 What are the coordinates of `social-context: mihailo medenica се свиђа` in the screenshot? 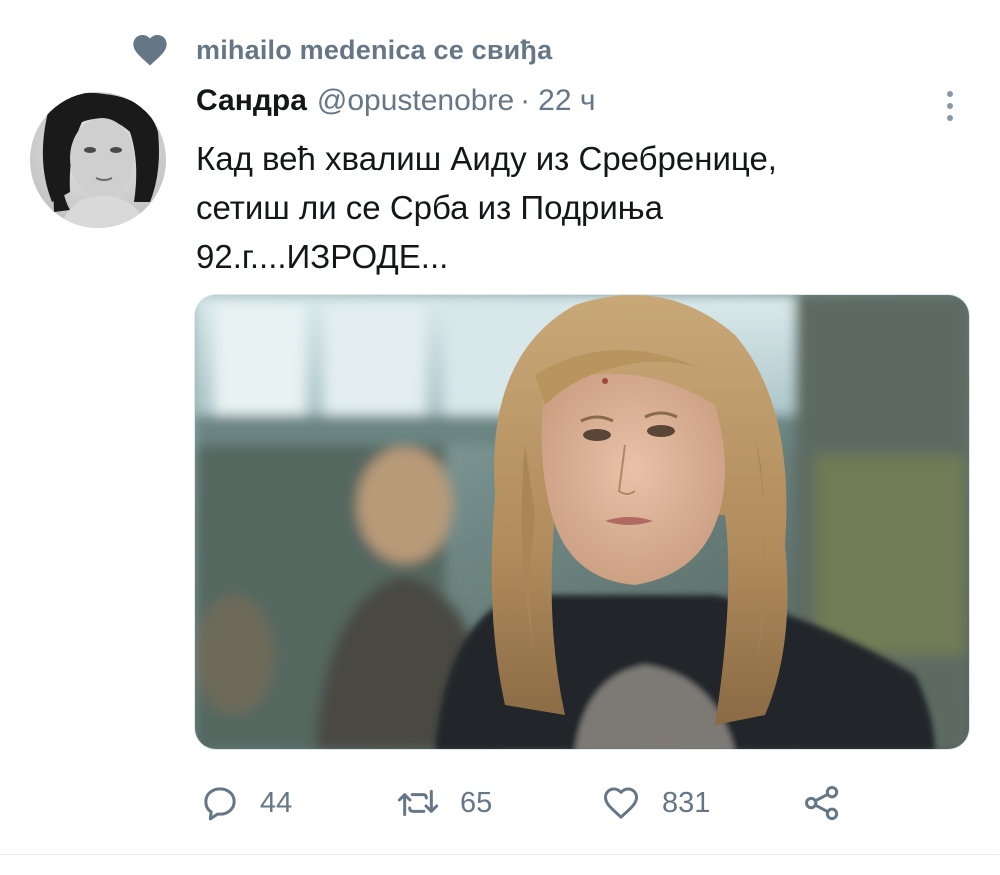 It's located at (341, 50).